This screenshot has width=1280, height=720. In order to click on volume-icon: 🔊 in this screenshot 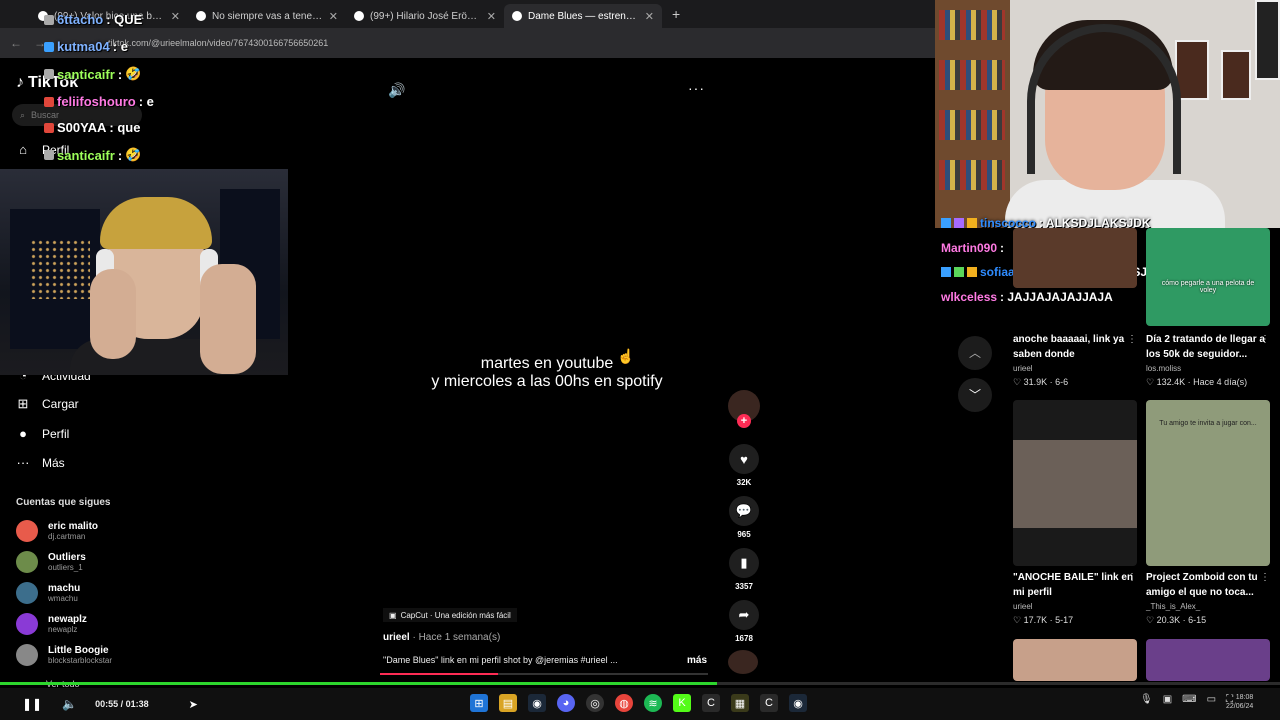, I will do `click(396, 90)`.